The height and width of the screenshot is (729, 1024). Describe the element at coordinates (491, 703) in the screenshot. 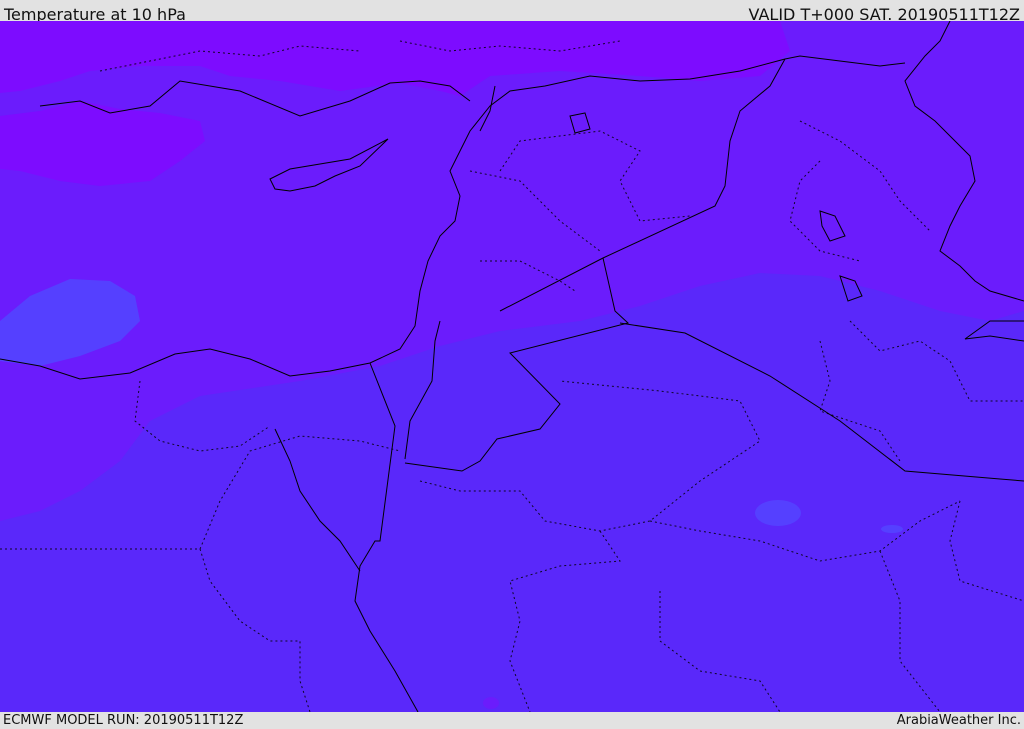

I see `temperature-band-mid-spot` at that location.